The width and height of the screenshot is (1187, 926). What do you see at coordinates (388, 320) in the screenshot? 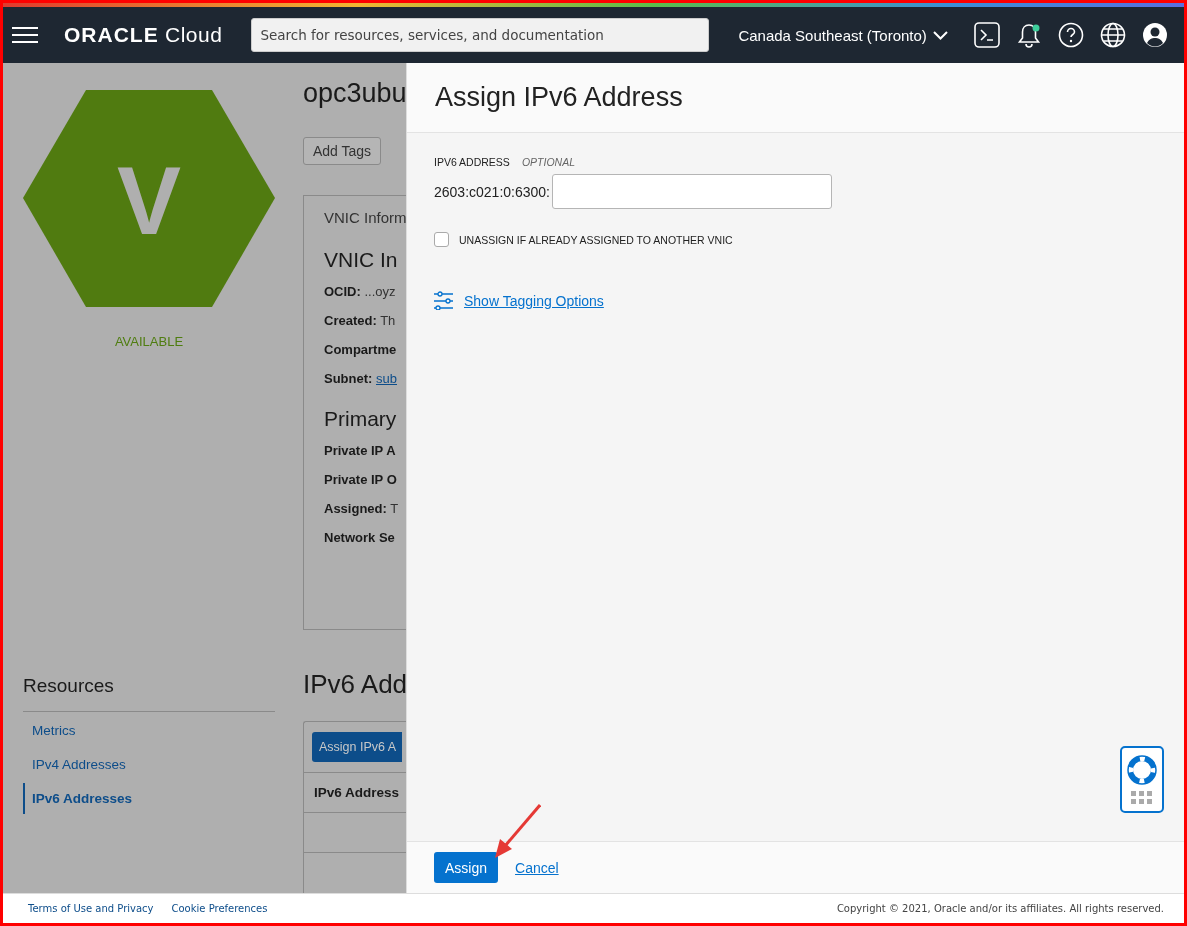
I see `field-value: Th` at bounding box center [388, 320].